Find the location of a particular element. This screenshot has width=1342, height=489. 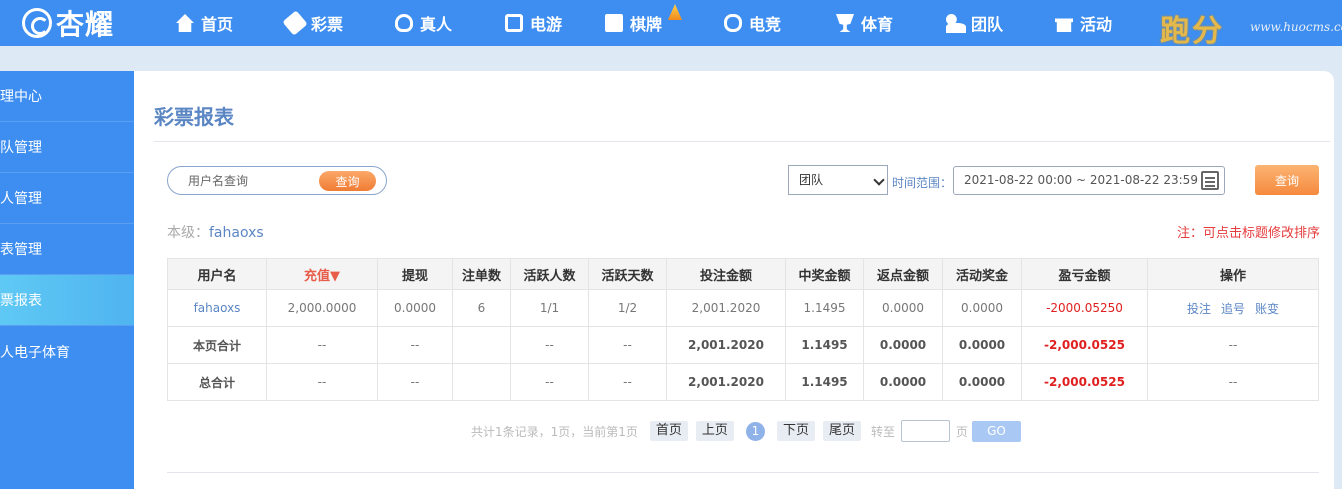

last-page-button: 尾页 is located at coordinates (841, 431).